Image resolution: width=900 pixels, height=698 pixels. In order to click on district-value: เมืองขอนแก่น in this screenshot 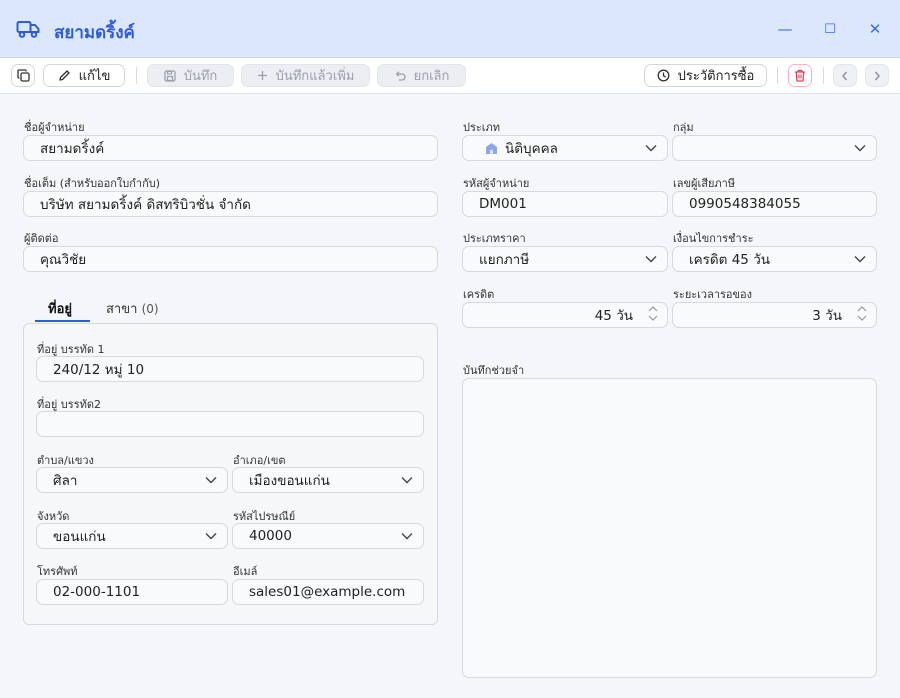, I will do `click(289, 481)`.